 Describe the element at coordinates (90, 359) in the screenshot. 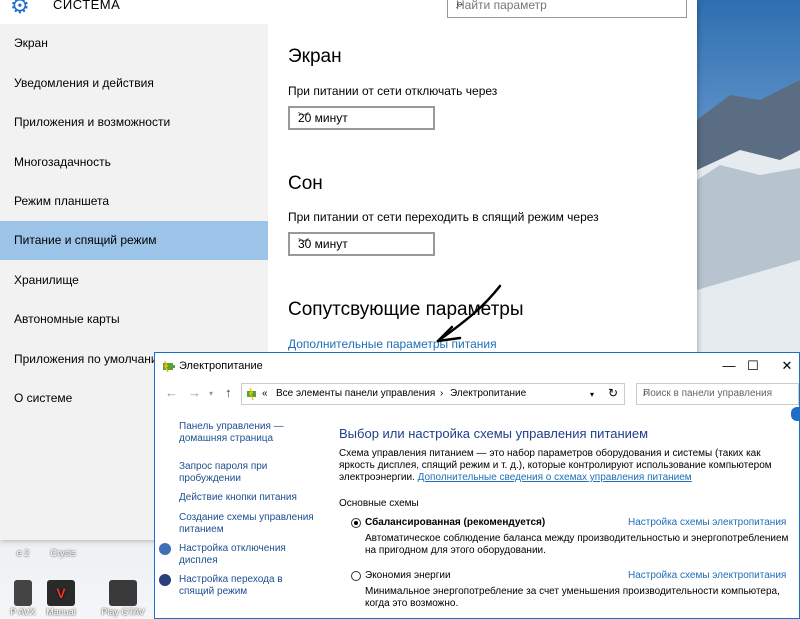

I see `nav-label: Приложения по умолчанию` at that location.